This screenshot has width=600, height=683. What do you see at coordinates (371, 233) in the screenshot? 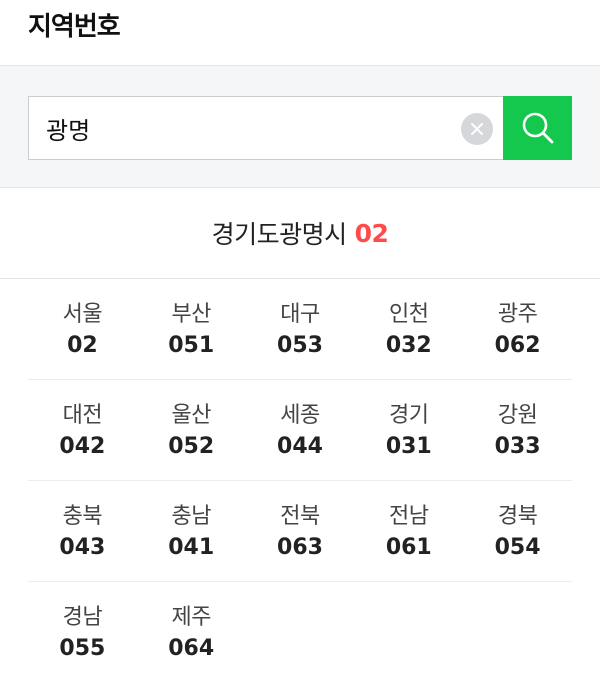
I see `result-code: 02` at bounding box center [371, 233].